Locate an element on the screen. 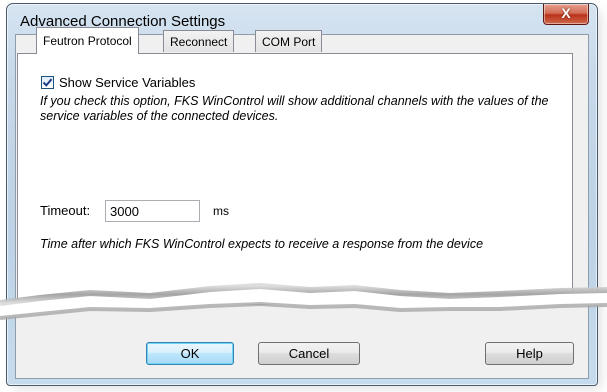  tab-reconnect: Reconnect is located at coordinates (199, 41).